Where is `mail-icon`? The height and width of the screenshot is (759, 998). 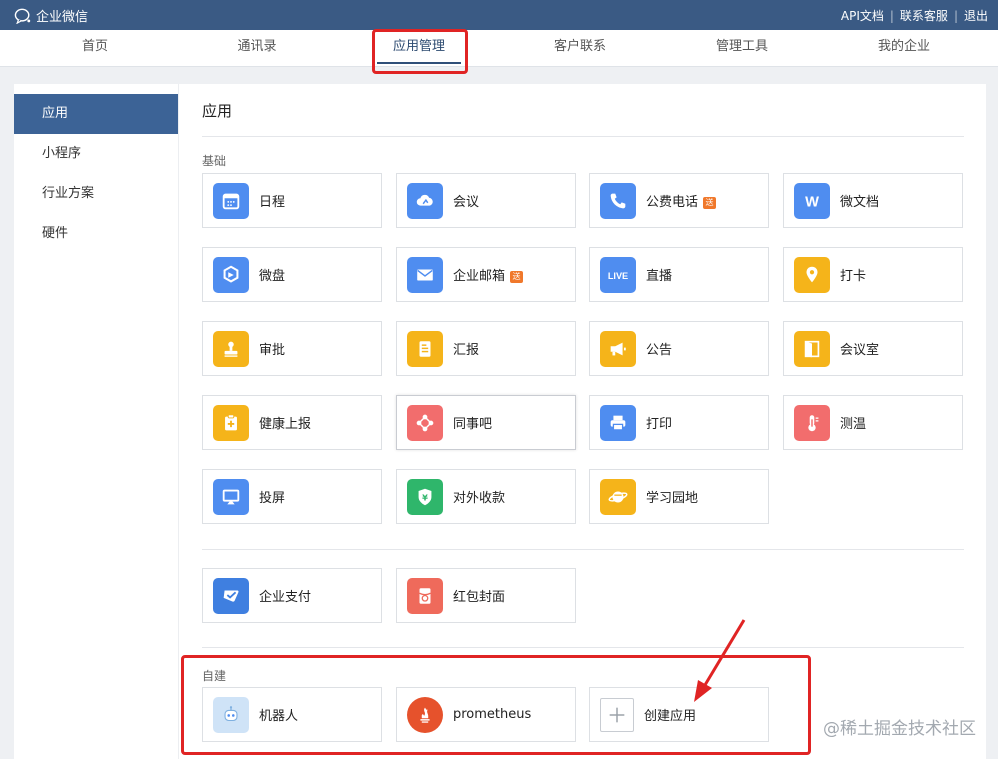 mail-icon is located at coordinates (425, 274).